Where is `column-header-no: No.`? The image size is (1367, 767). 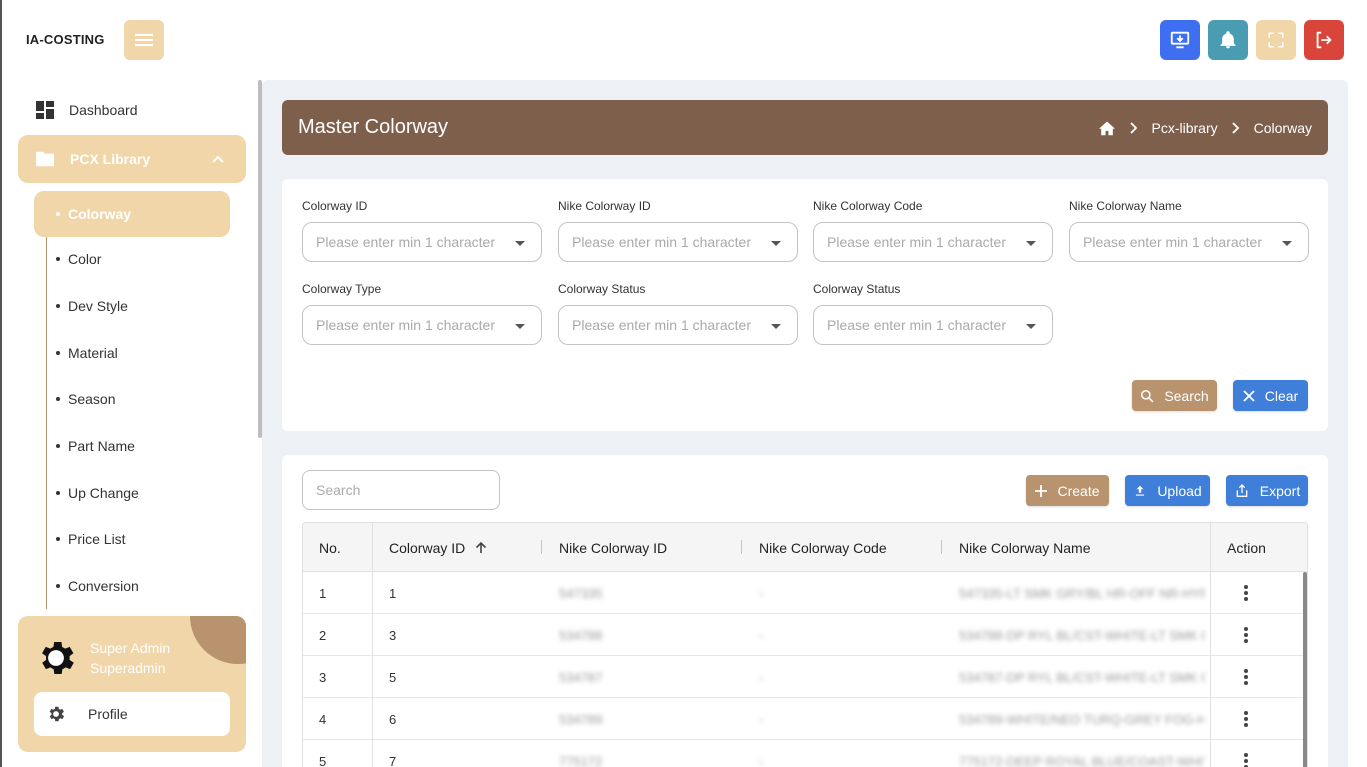 column-header-no: No. is located at coordinates (330, 547).